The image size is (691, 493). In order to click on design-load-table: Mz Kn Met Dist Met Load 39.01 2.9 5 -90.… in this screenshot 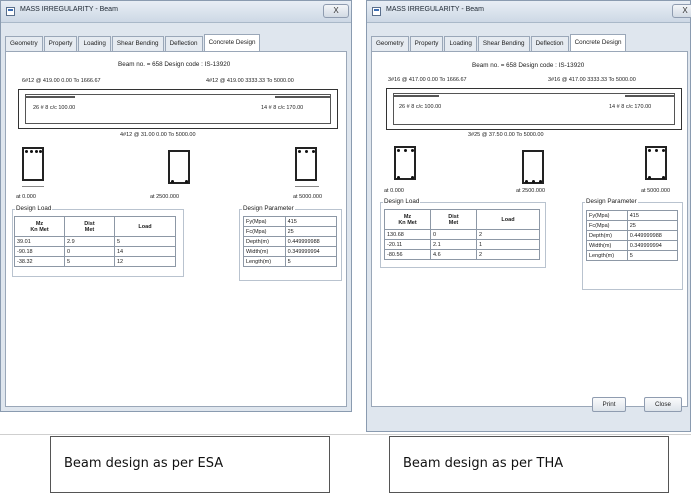, I will do `click(95, 241)`.